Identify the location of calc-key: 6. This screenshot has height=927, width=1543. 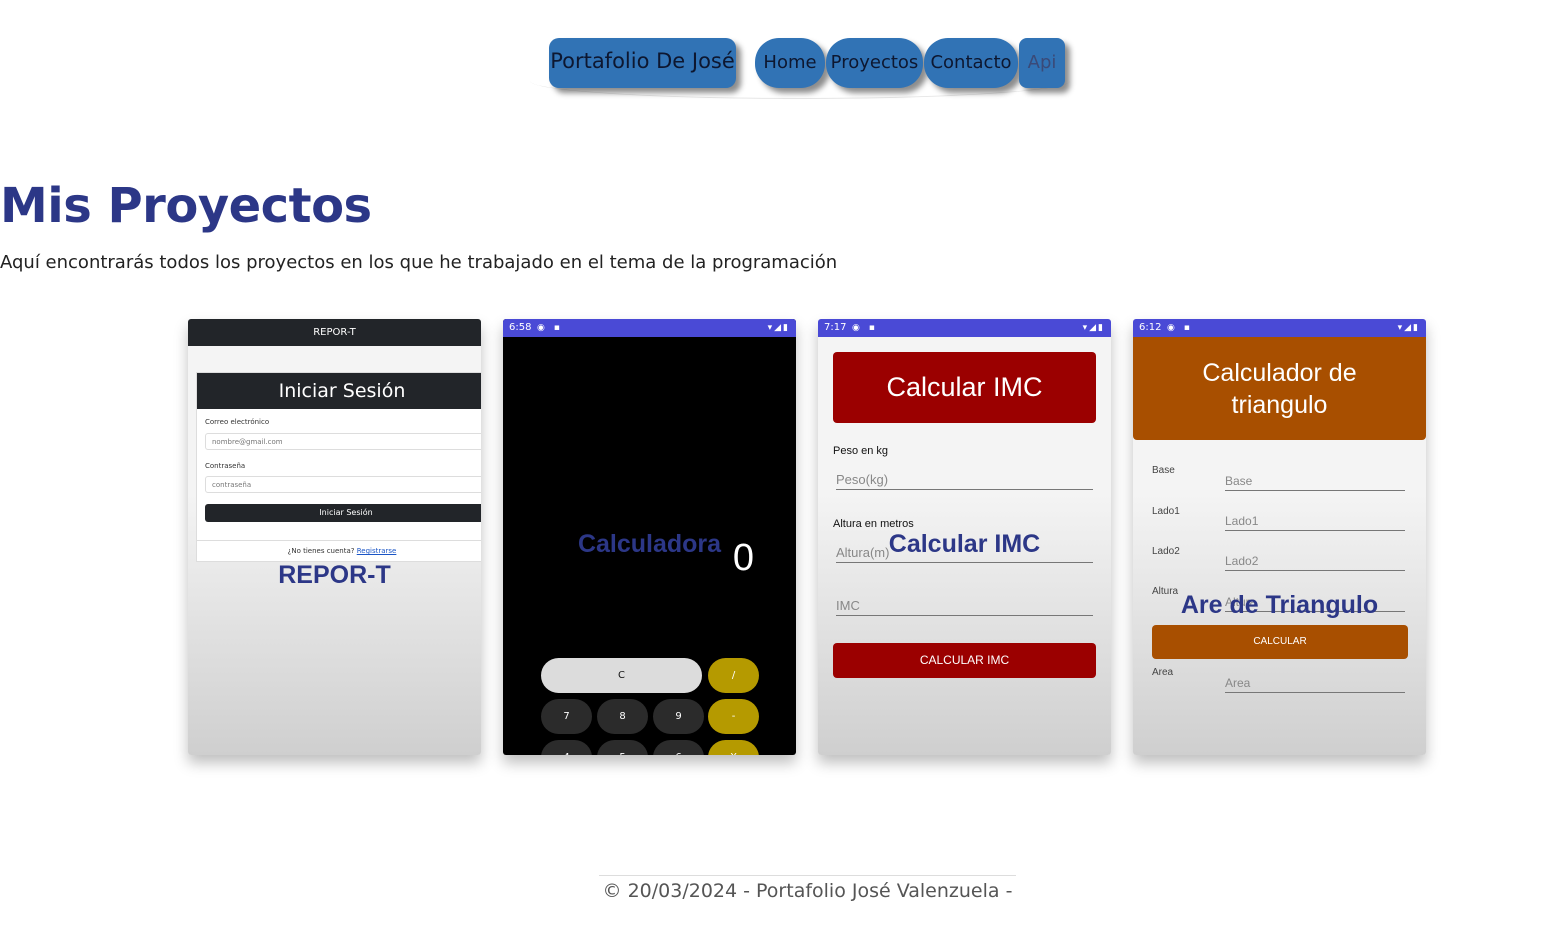
(678, 747).